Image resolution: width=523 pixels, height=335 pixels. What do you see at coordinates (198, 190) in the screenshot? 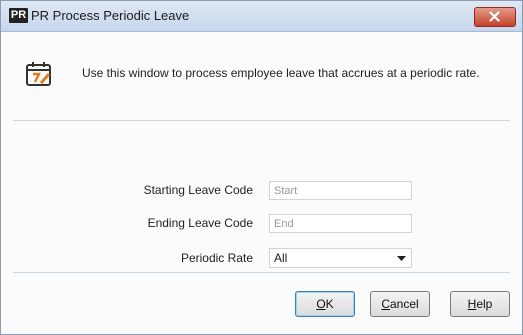
I see `starting-leave-code-label: Starting Leave Code` at bounding box center [198, 190].